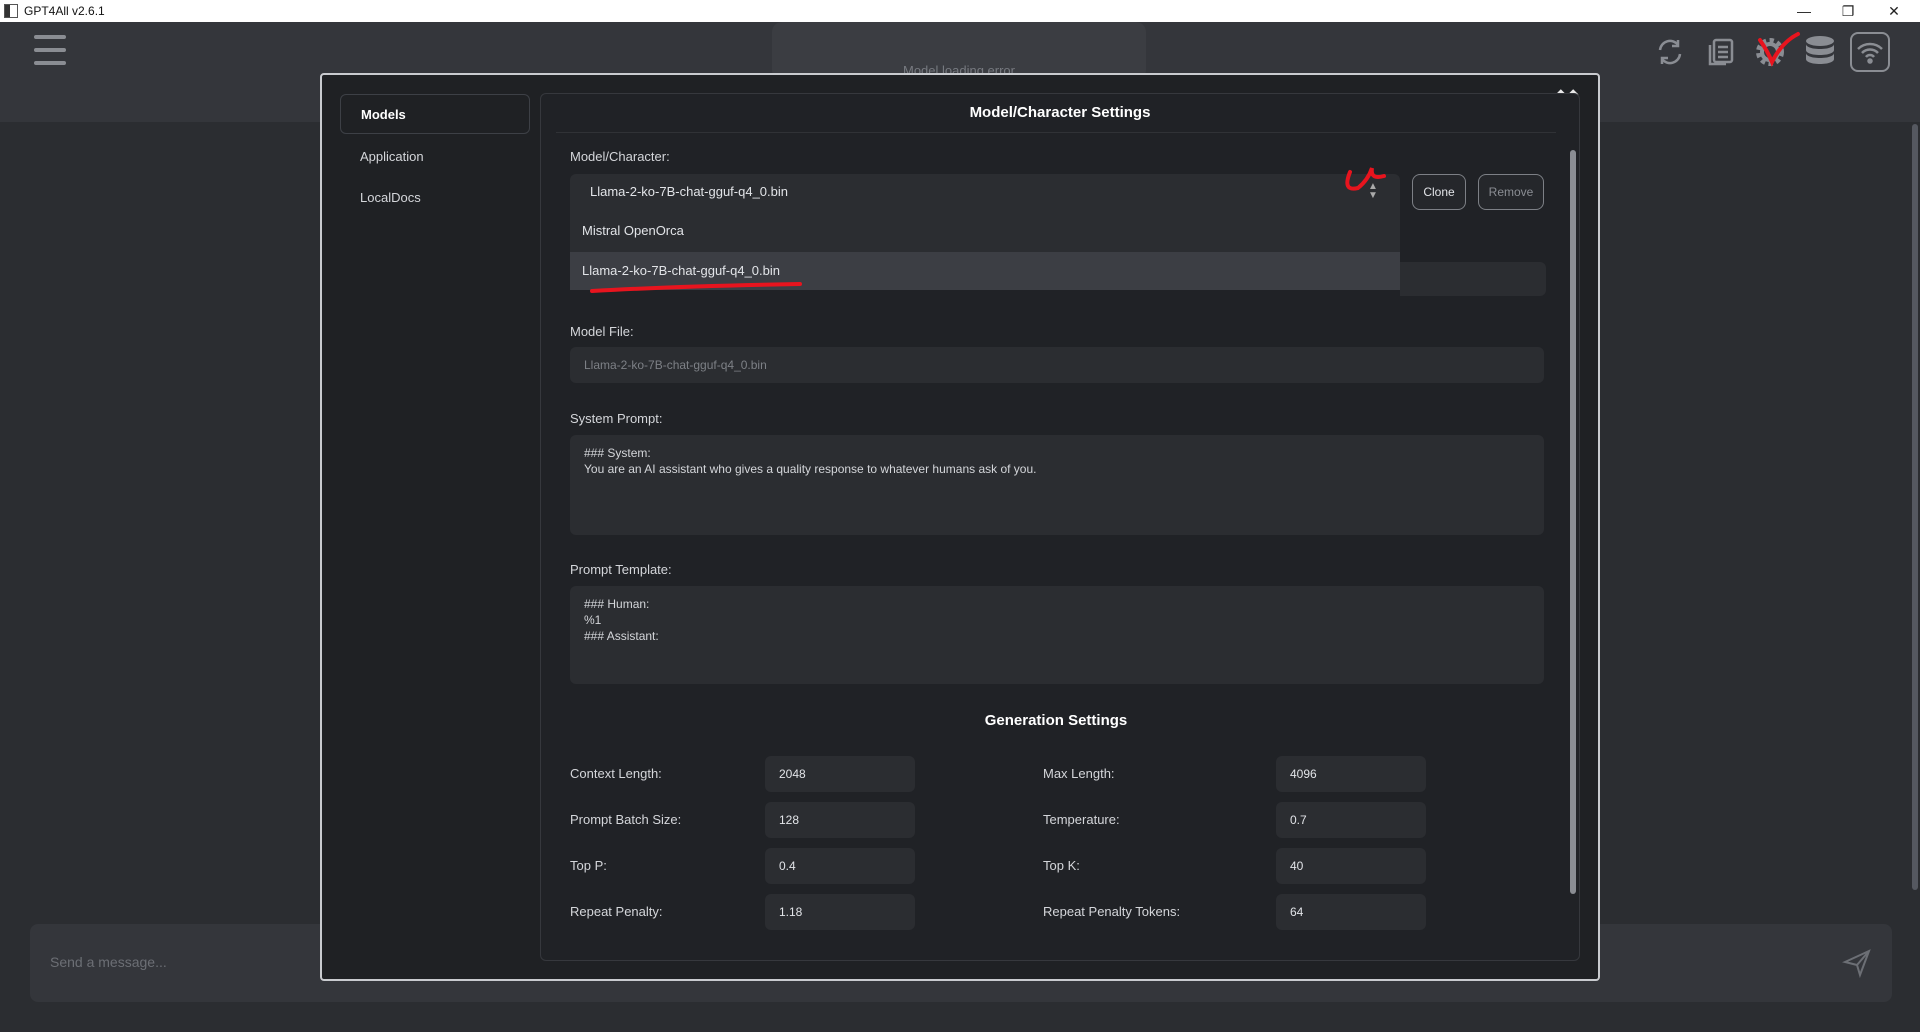 Image resolution: width=1920 pixels, height=1032 pixels. Describe the element at coordinates (1373, 192) in the screenshot. I see `chevron-updown-icon: ▲ ▼` at that location.